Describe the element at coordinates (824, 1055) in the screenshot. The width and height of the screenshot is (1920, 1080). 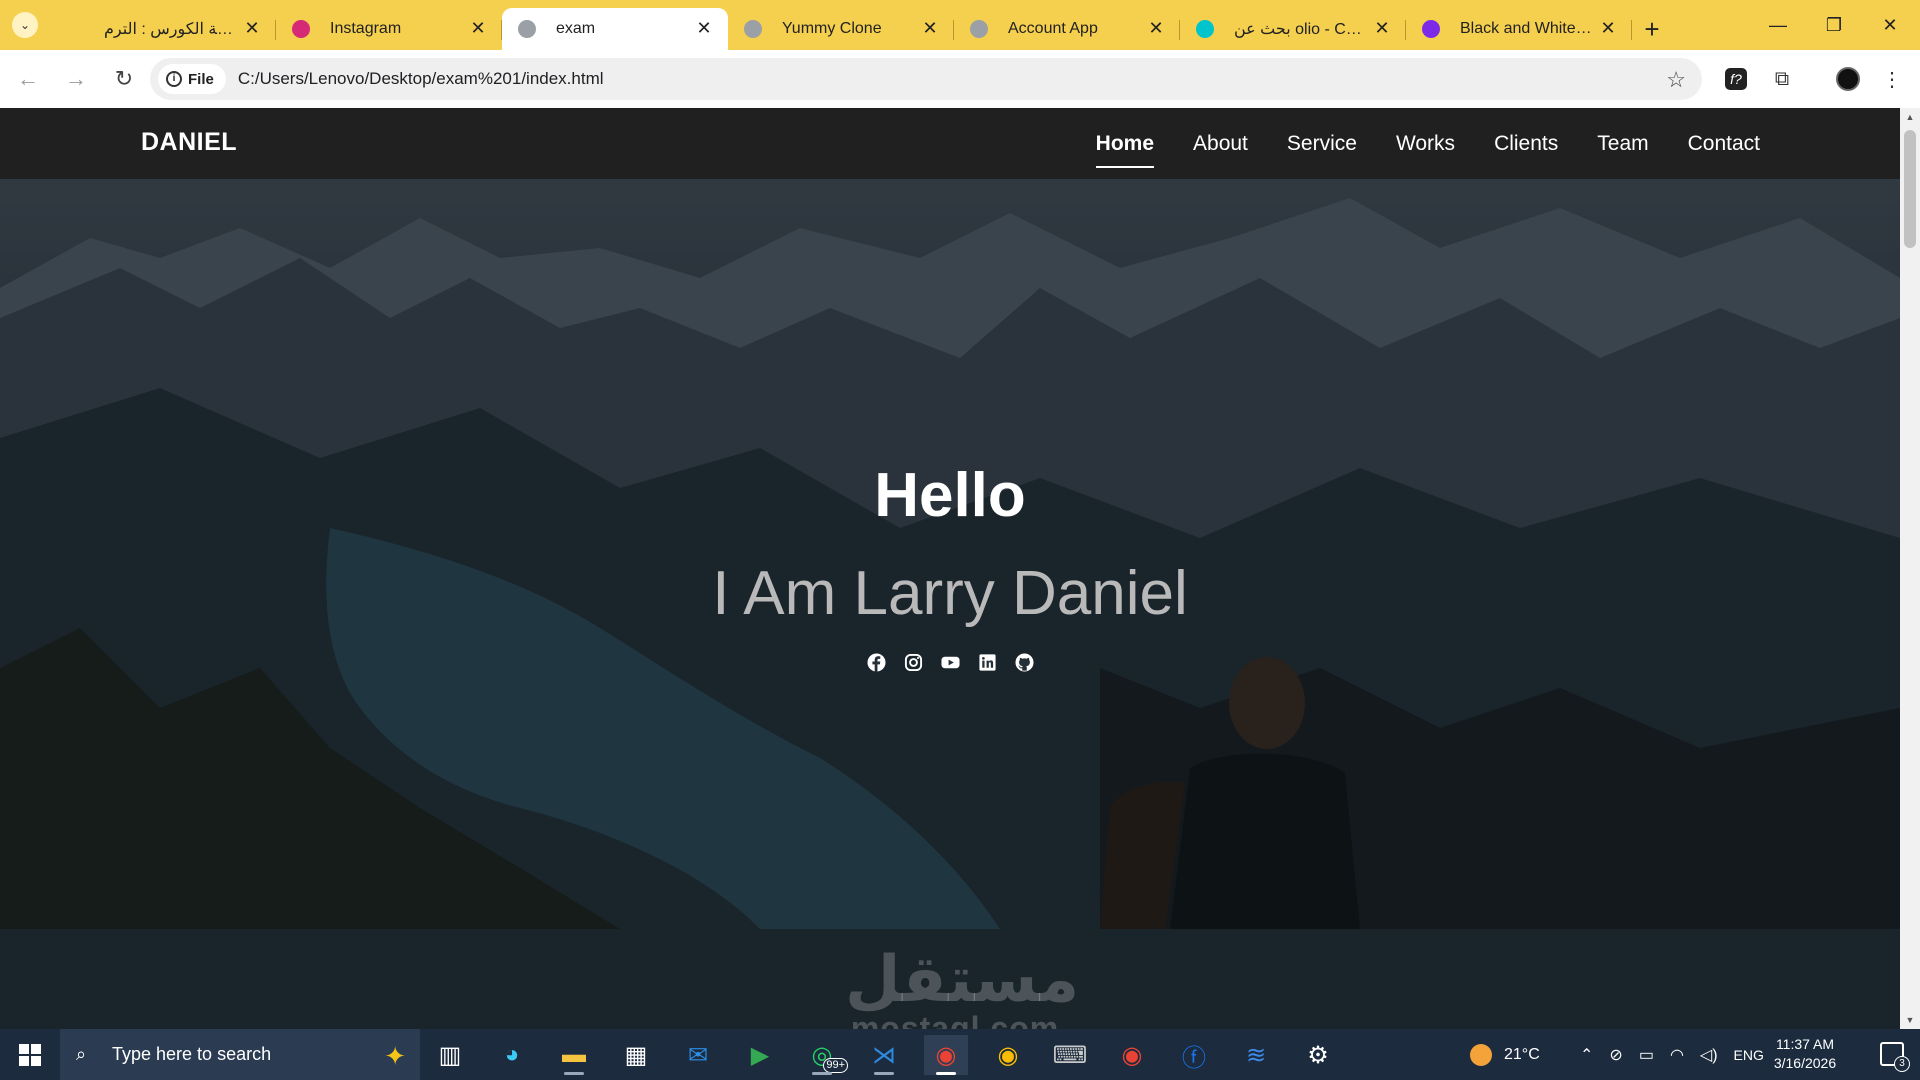
I see `whatsapp-icon: ◎ 99+` at that location.